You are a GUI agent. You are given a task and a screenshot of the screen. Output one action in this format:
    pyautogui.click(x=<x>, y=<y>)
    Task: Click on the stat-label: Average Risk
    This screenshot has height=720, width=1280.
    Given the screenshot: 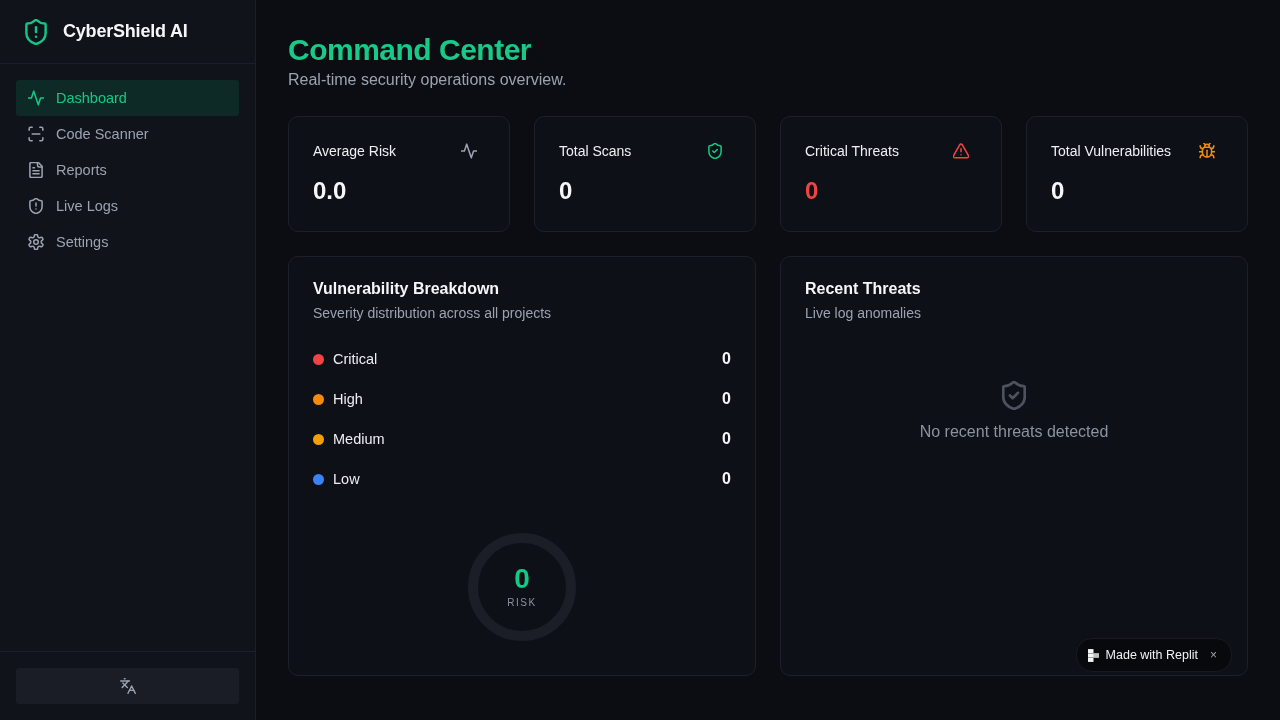 What is the action you would take?
    pyautogui.click(x=354, y=151)
    